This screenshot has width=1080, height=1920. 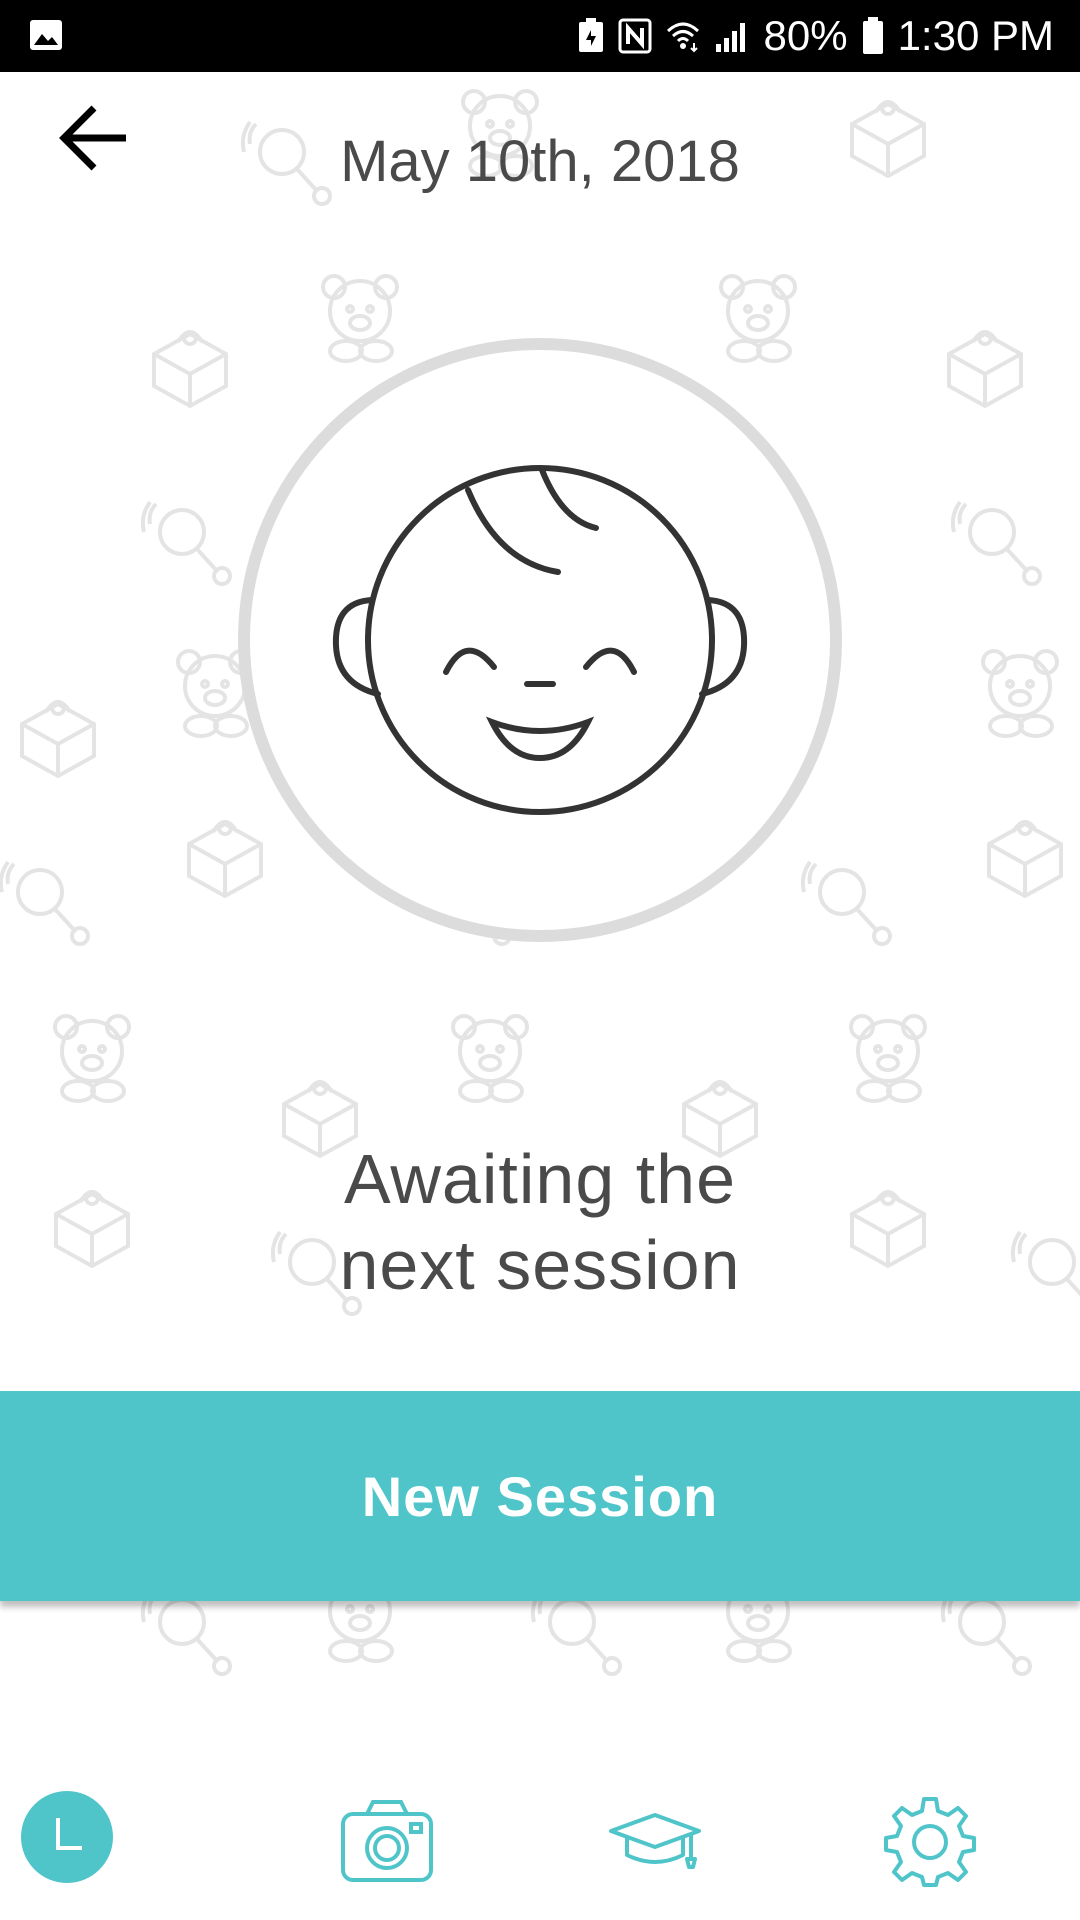 I want to click on nav-item-camera, so click(x=405, y=1841).